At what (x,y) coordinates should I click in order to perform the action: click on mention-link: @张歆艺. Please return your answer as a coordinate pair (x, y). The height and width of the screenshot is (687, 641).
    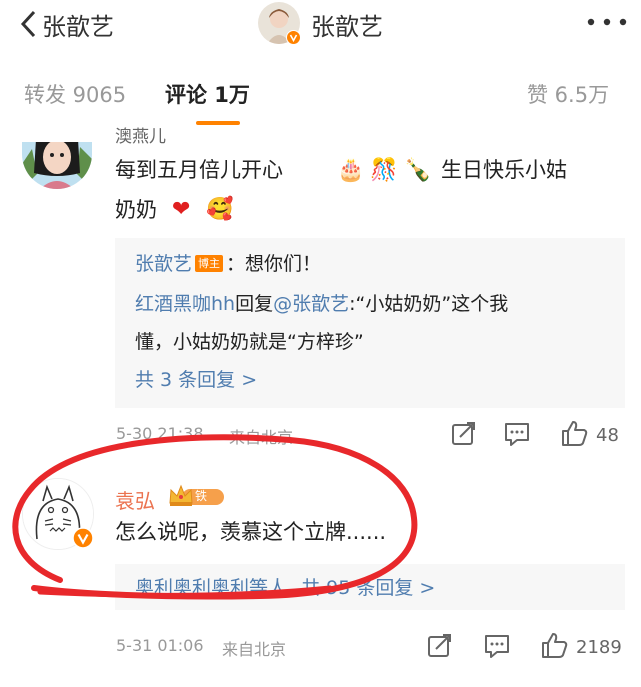
    Looking at the image, I should click on (311, 304).